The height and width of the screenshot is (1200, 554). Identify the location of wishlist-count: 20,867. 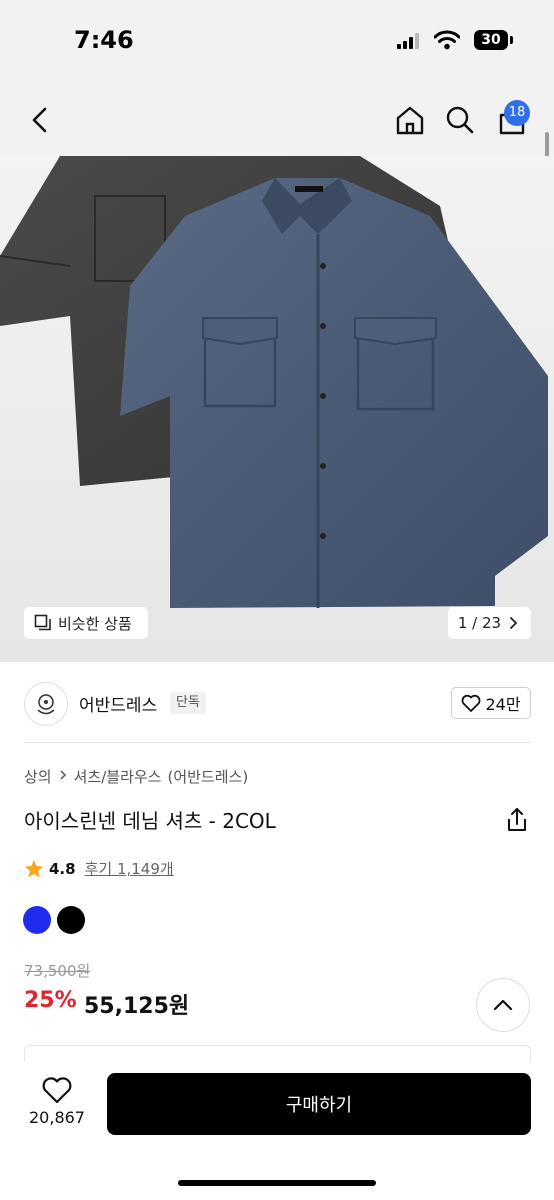
(57, 1117).